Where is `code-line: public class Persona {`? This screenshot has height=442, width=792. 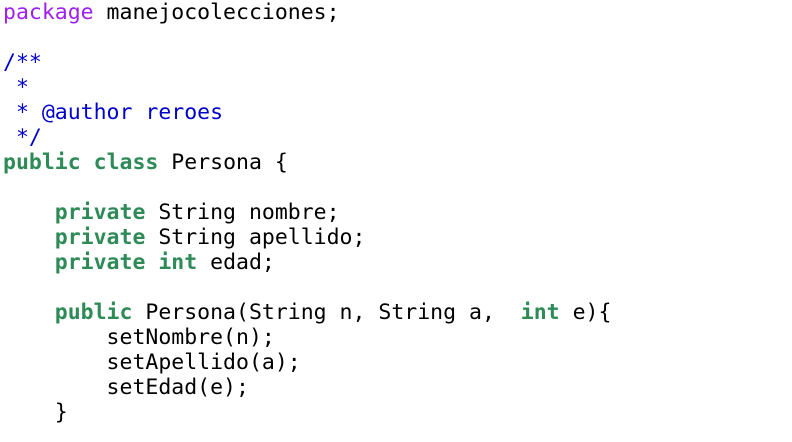 code-line: public class Persona { is located at coordinates (145, 162).